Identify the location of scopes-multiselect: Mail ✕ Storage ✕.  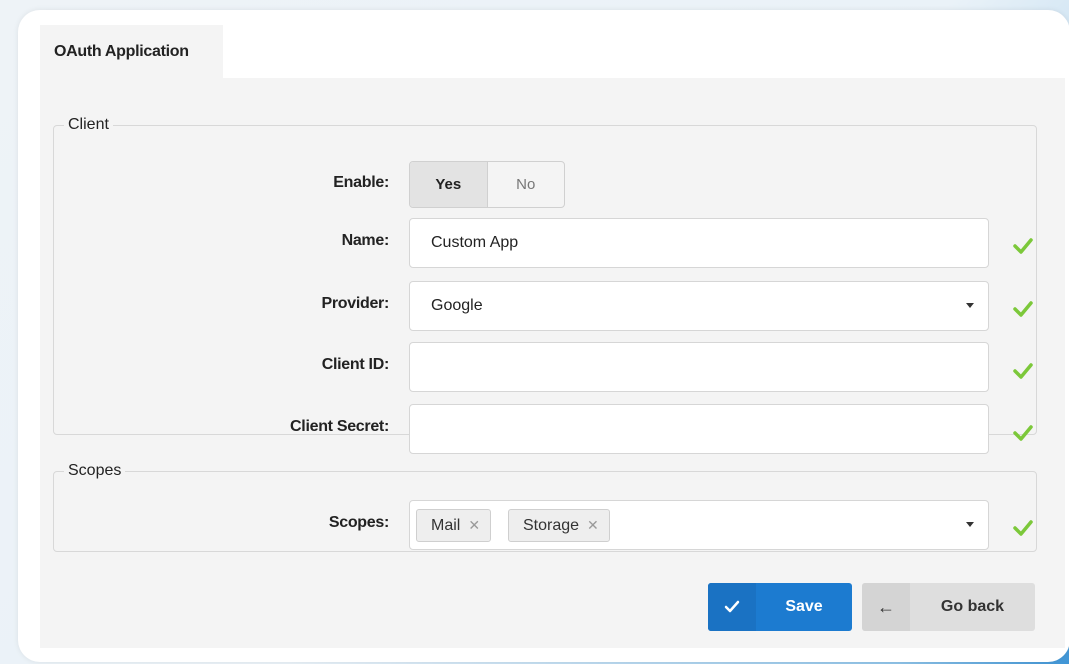
(699, 525).